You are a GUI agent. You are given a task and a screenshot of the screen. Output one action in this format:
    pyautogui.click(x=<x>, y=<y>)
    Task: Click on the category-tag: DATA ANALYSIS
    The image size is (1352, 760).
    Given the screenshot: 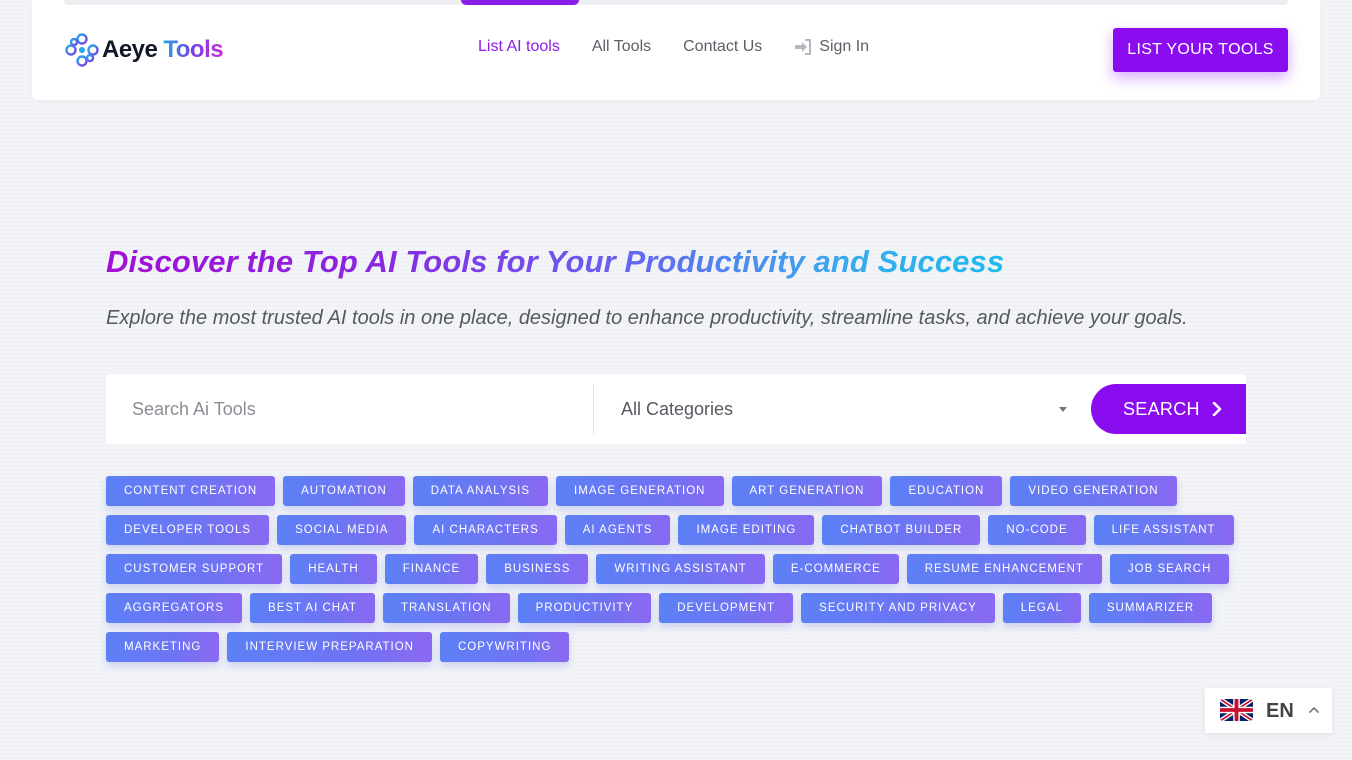 What is the action you would take?
    pyautogui.click(x=480, y=491)
    